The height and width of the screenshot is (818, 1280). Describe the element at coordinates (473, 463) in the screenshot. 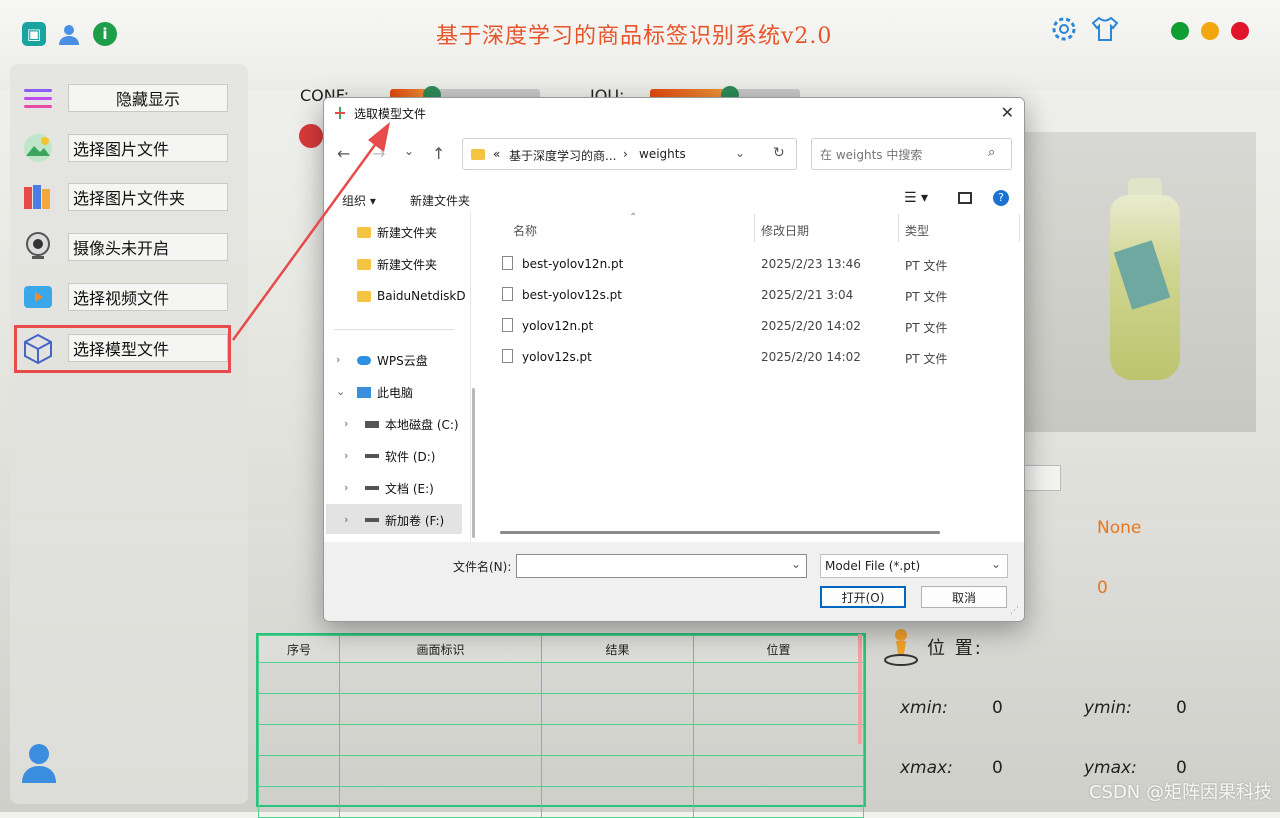

I see `tree-scrollbar` at that location.